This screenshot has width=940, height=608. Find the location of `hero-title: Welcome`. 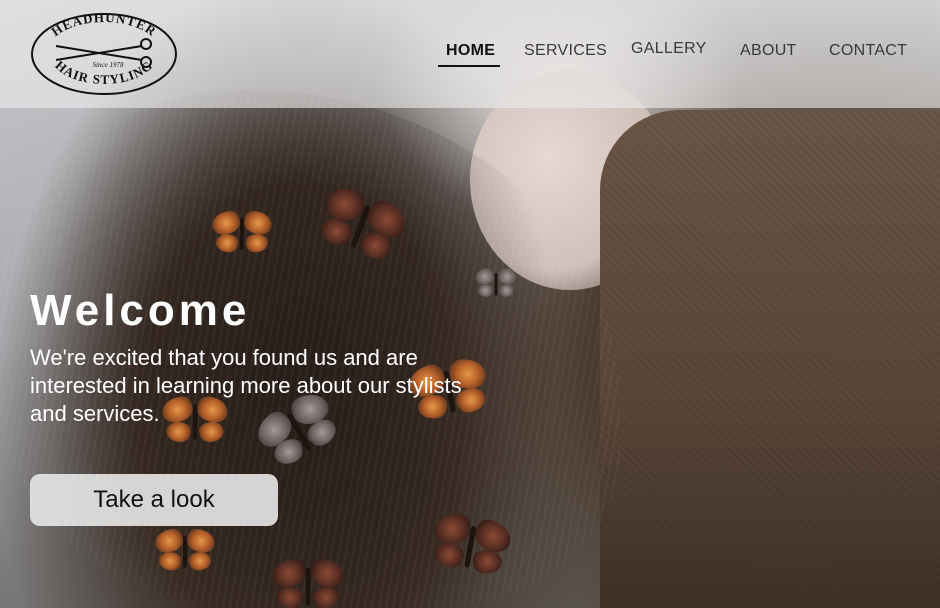

hero-title: Welcome is located at coordinates (140, 310).